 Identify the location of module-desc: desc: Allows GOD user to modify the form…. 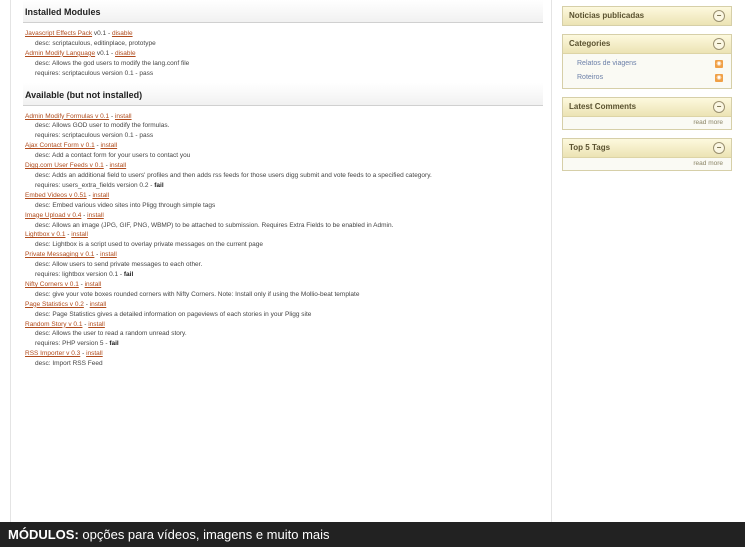
(102, 126).